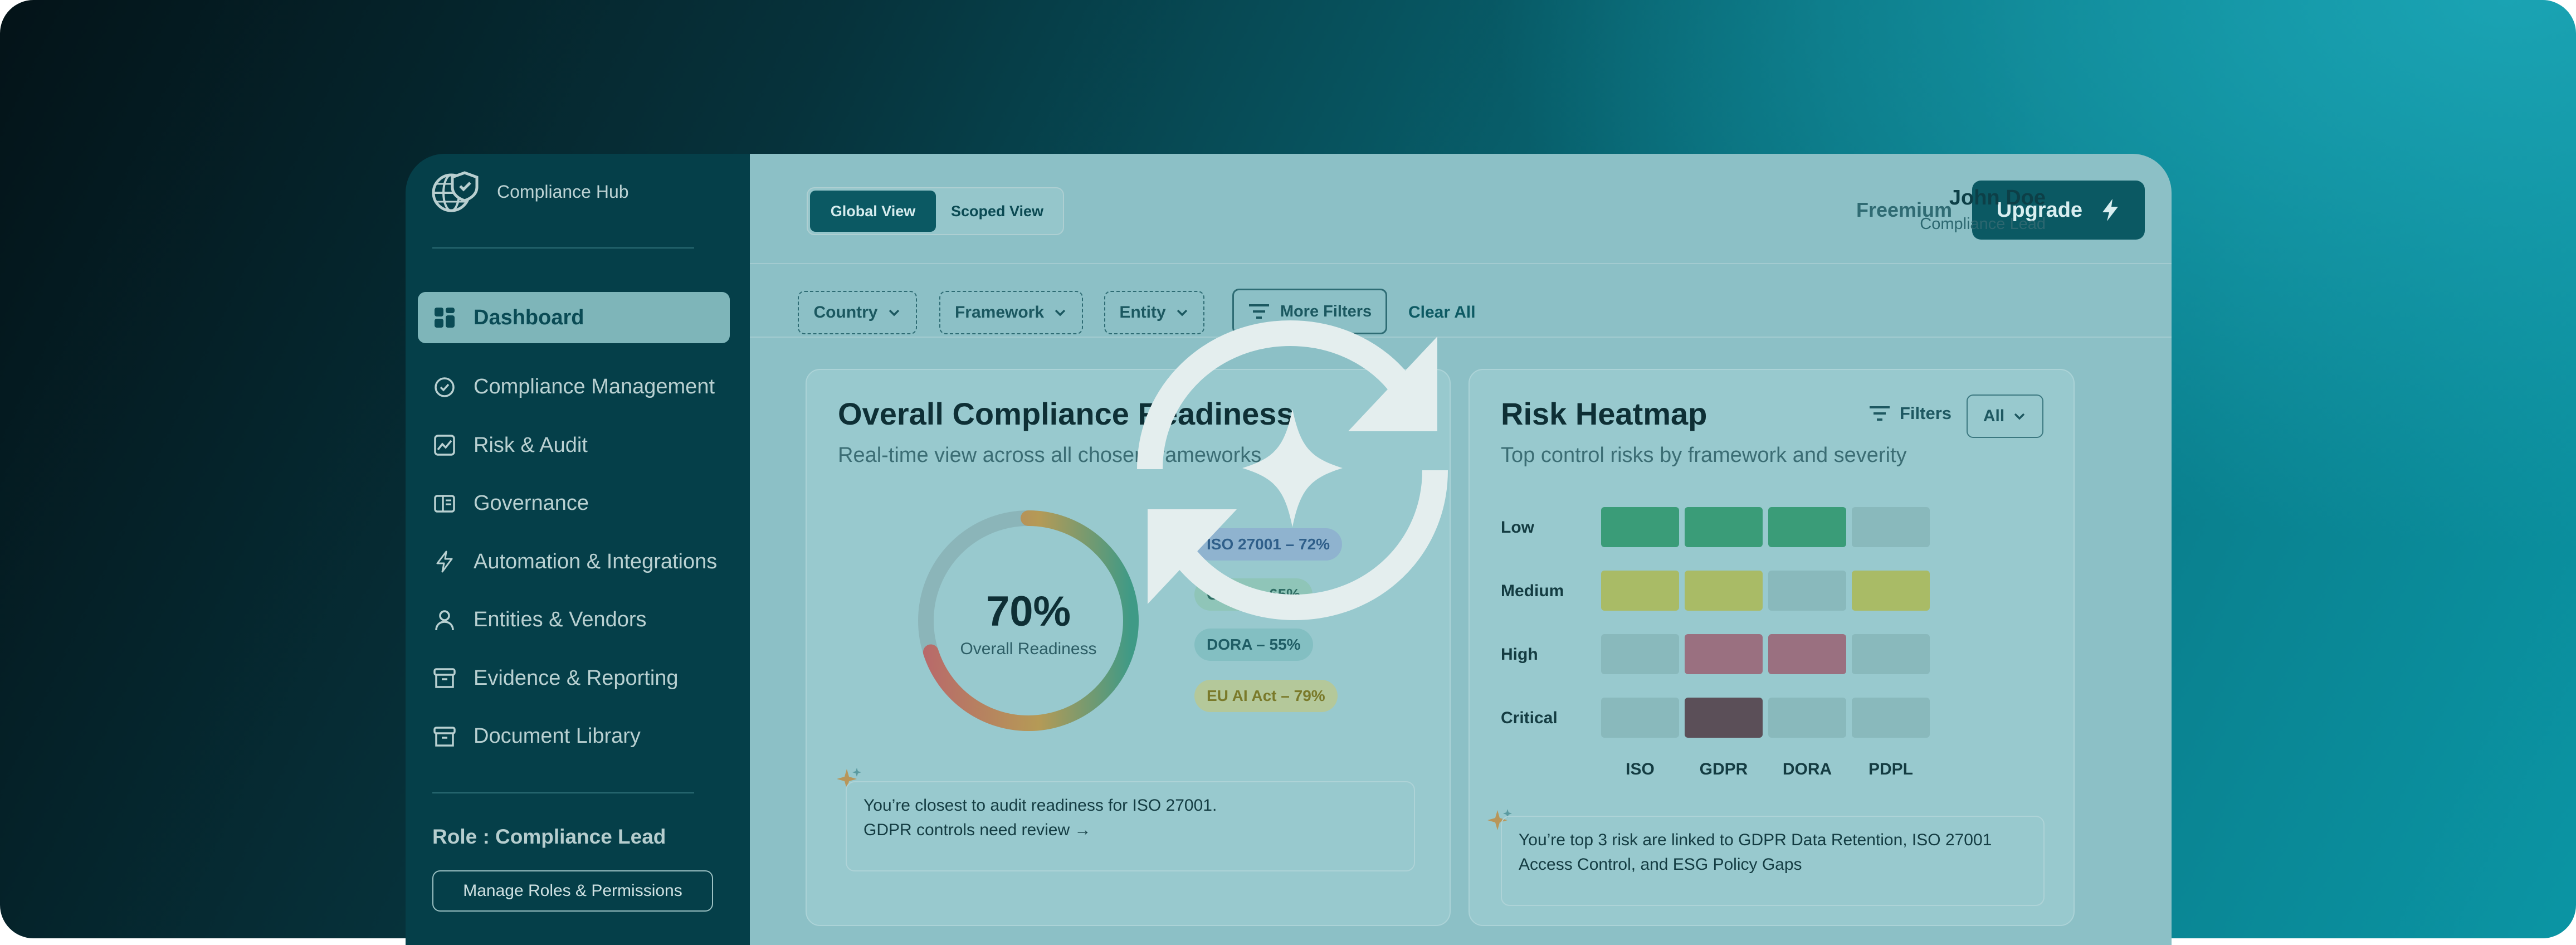  Describe the element at coordinates (1292, 470) in the screenshot. I see `refresh-sparkle-icon` at that location.